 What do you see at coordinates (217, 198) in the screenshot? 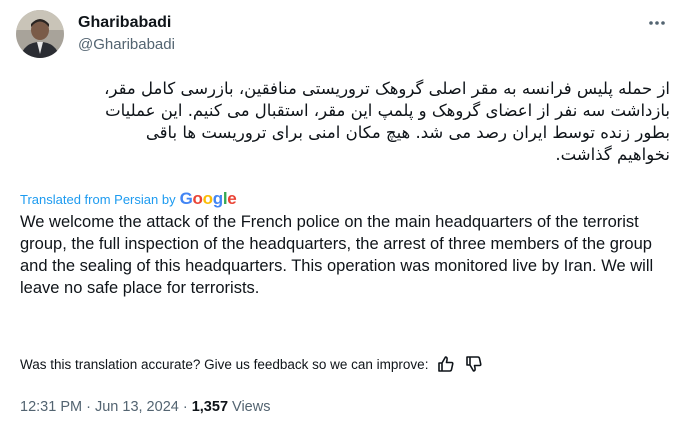
I see `google-letter: g` at bounding box center [217, 198].